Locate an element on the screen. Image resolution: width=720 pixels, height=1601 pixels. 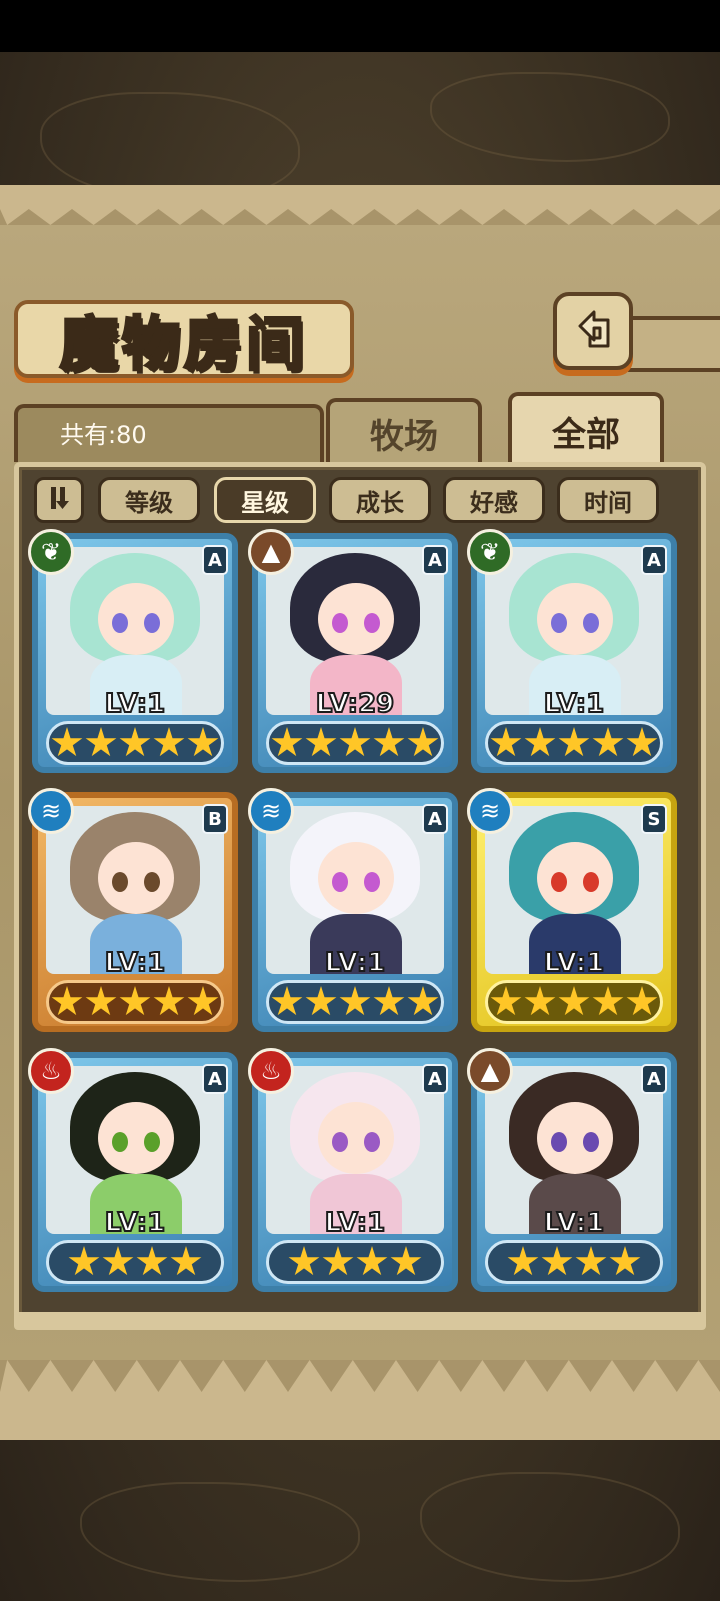
frame-bottom-rail is located at coordinates (360, 1321).